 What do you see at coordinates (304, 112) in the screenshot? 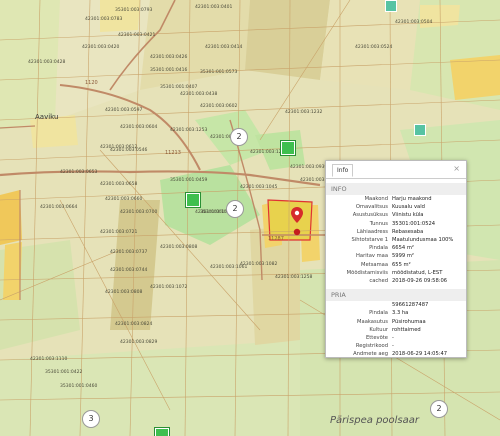
I see `parcel-id-label: 42301:003:1232` at bounding box center [304, 112].